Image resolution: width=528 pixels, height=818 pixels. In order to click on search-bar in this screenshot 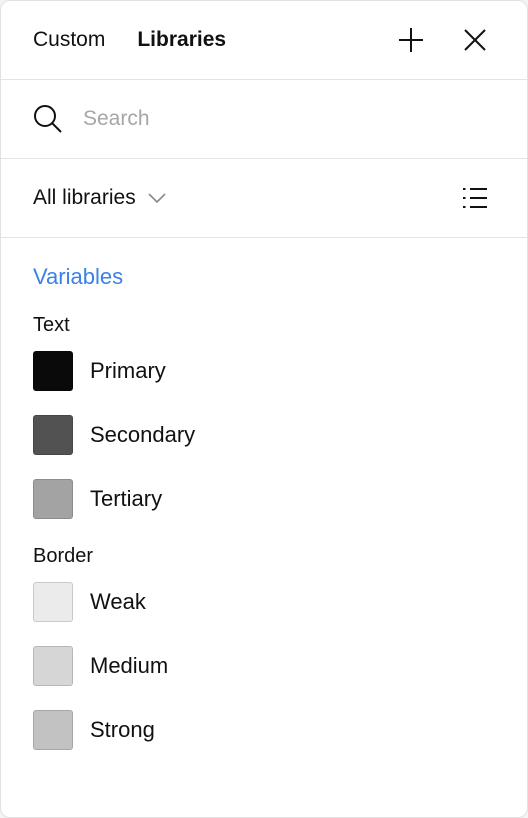, I will do `click(264, 119)`.